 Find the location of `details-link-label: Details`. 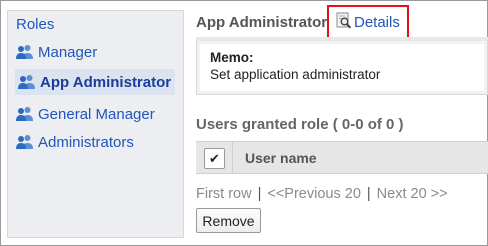

details-link-label: Details is located at coordinates (377, 22).